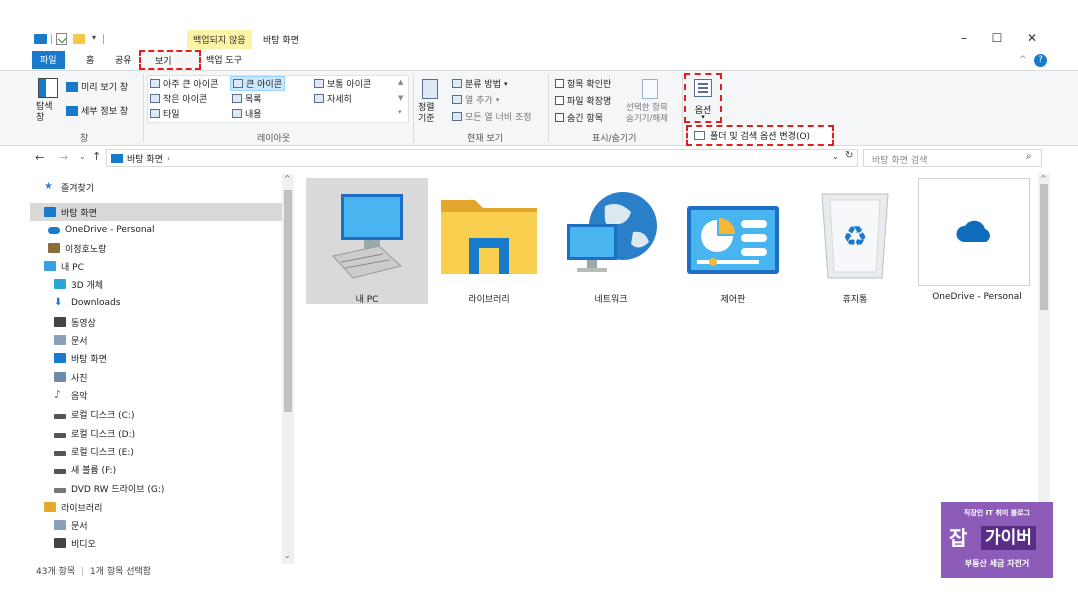 This screenshot has height=606, width=1078. Describe the element at coordinates (157, 507) in the screenshot. I see `nav-item: 라이브러리` at that location.